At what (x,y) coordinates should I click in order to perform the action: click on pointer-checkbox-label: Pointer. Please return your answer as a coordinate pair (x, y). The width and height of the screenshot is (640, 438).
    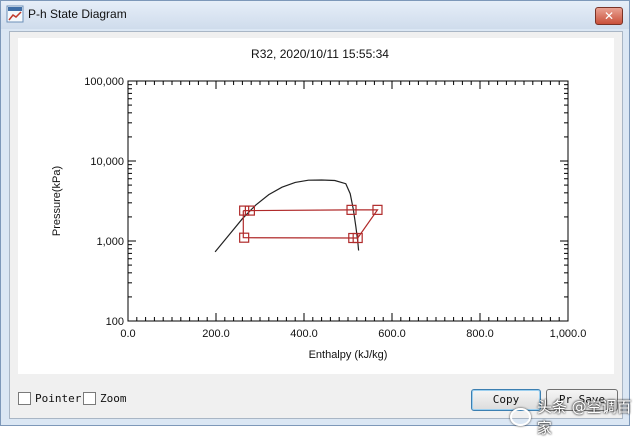
    Looking at the image, I should click on (58, 398).